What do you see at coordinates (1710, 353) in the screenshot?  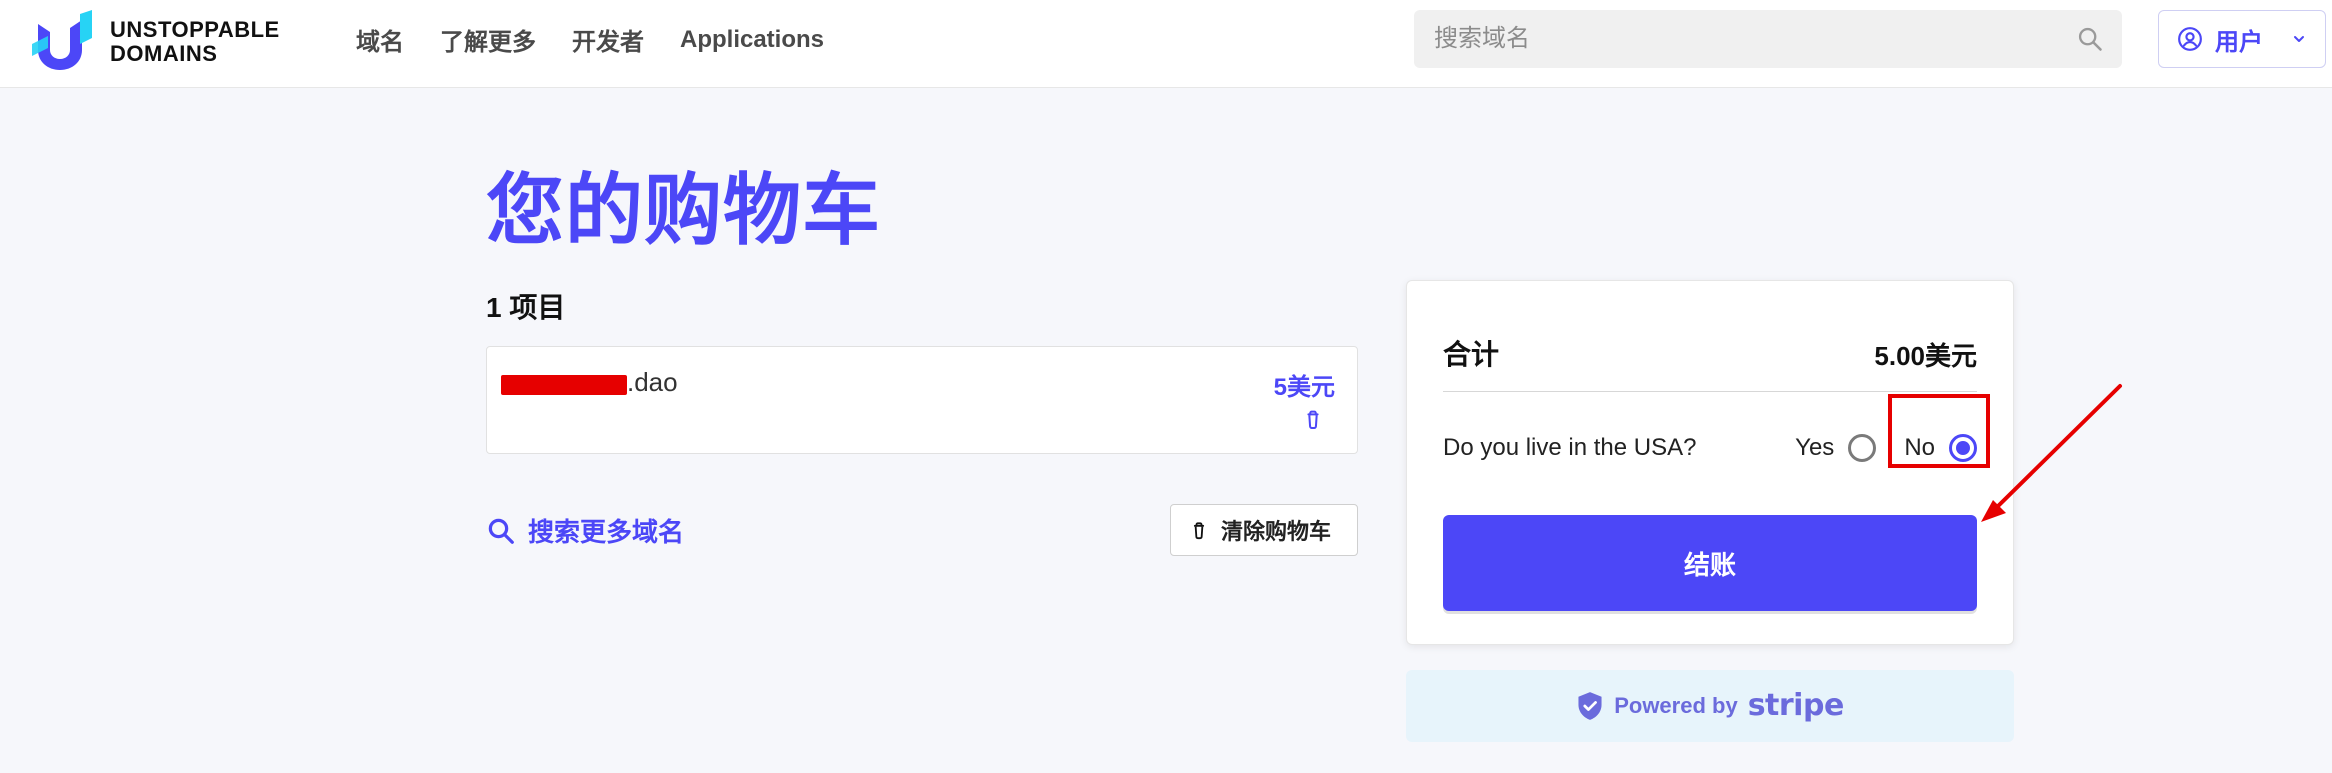 I see `total-row: 合计 5.00美元` at bounding box center [1710, 353].